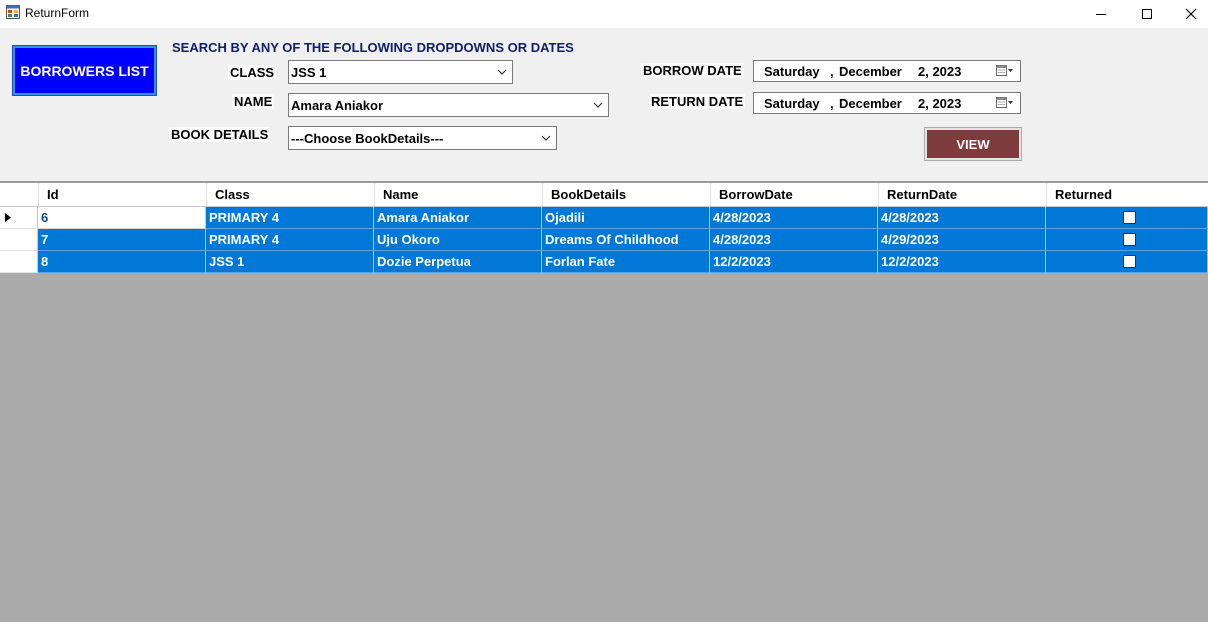 Image resolution: width=1208 pixels, height=622 pixels. Describe the element at coordinates (626, 262) in the screenshot. I see `cell-bookdetails: Forlan Fate` at that location.